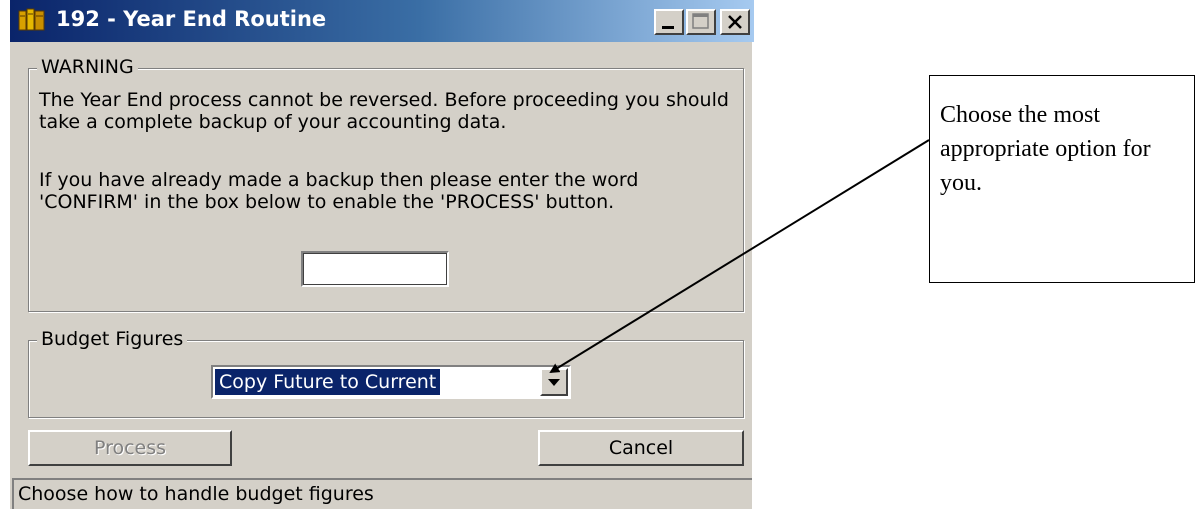 The width and height of the screenshot is (1195, 509). What do you see at coordinates (375, 269) in the screenshot?
I see `confirm-input` at bounding box center [375, 269].